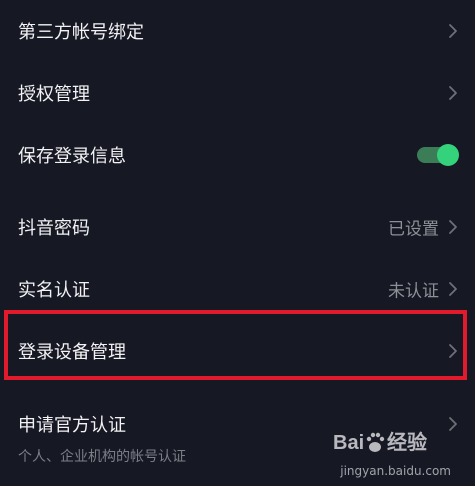  What do you see at coordinates (448, 155) in the screenshot?
I see `toggle-knob` at bounding box center [448, 155].